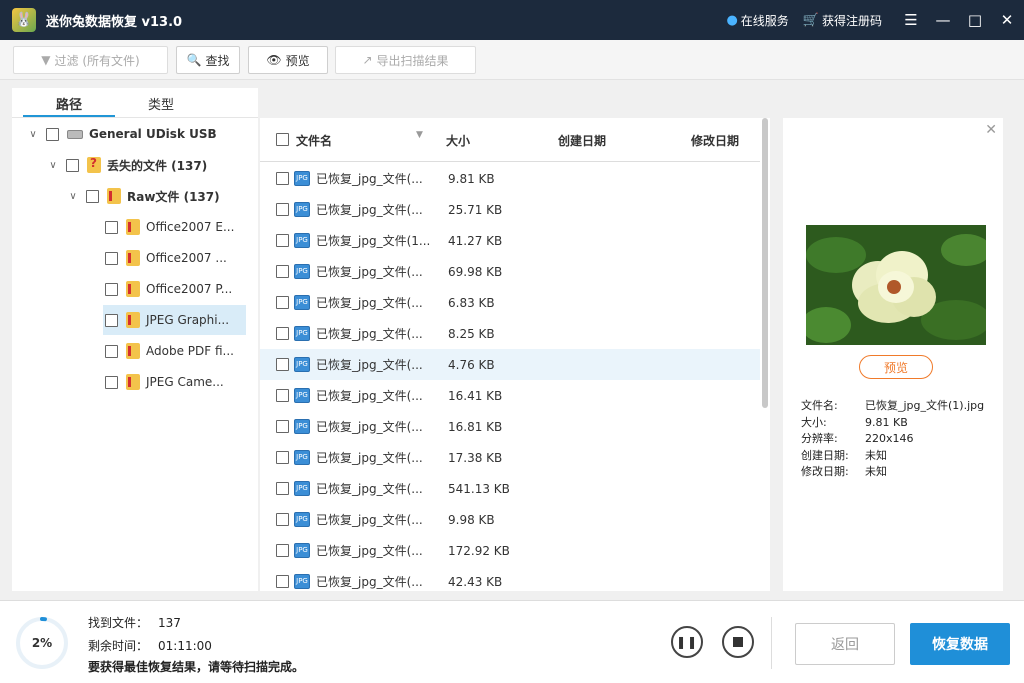  I want to click on title-bar: 🐰 迷你兔数据恢复 v13.0 ● 在线服务 🛒 获得注册码 ☰ — □ ✕, so click(512, 20).